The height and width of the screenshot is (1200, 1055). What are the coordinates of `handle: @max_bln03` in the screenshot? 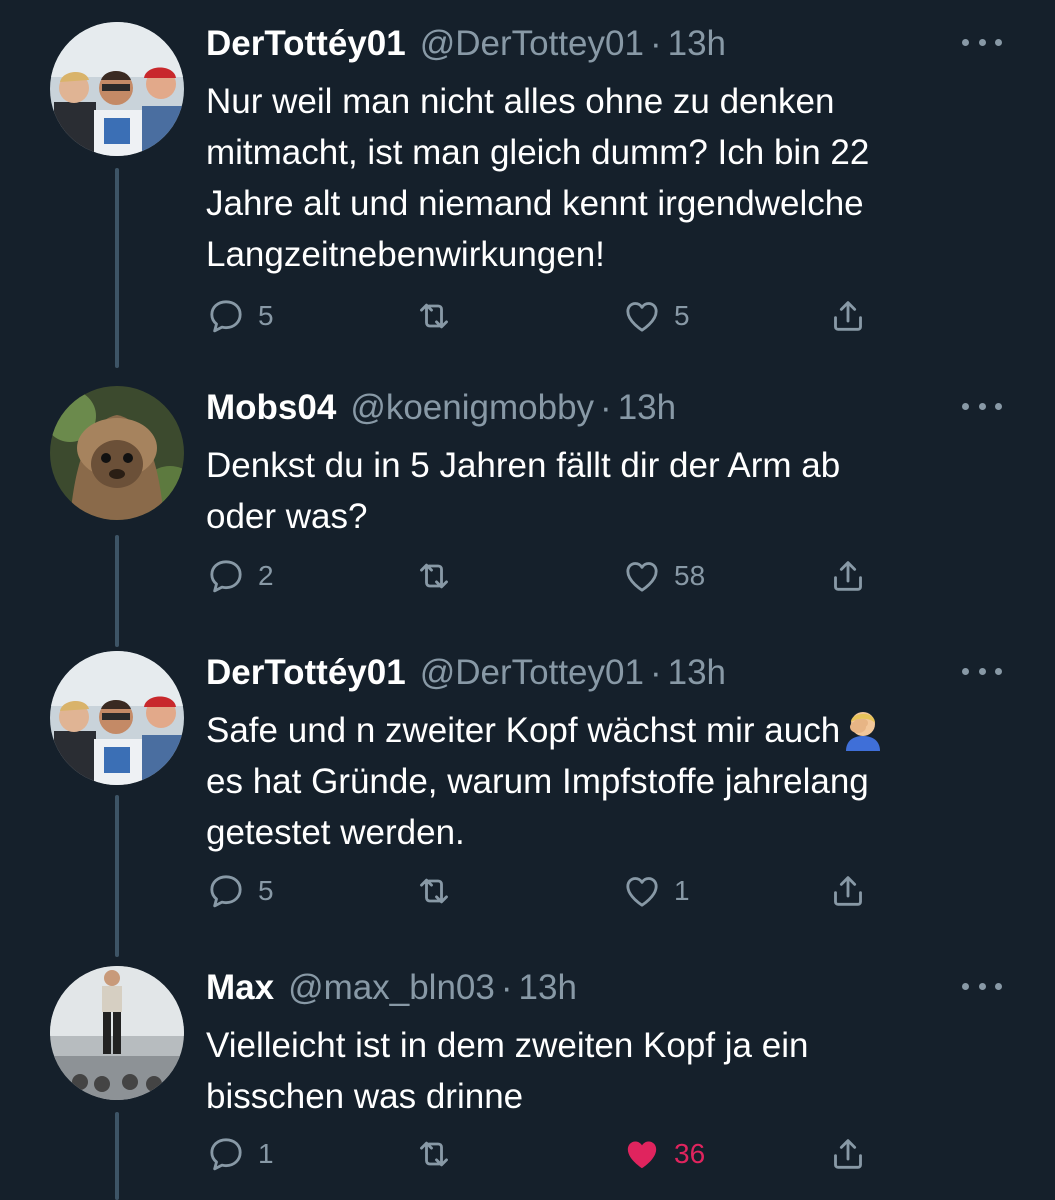 It's located at (391, 988).